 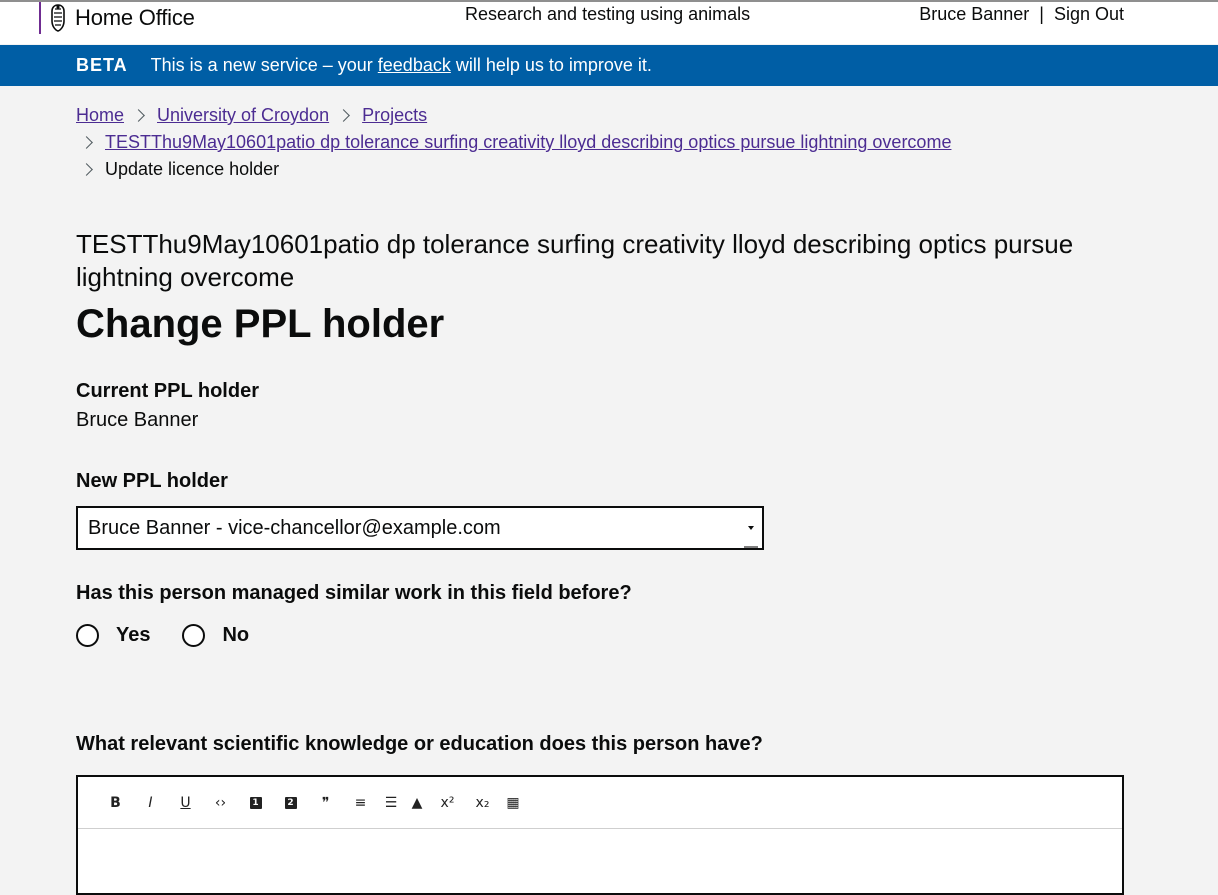 What do you see at coordinates (600, 835) in the screenshot?
I see `knowledge-editor: B I U ‹› 1 2 ❞ ≡ ☰ ▲ x² x₂ ▦` at bounding box center [600, 835].